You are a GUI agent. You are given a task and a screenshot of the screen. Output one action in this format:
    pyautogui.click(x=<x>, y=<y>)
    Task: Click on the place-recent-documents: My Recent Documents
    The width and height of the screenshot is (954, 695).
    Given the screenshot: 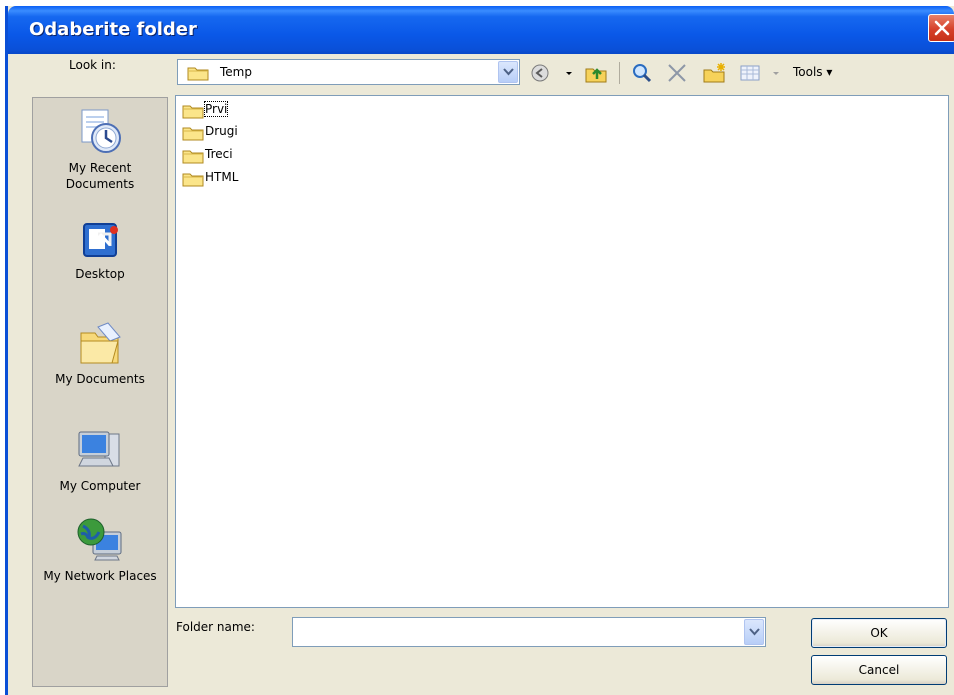 What is the action you would take?
    pyautogui.click(x=100, y=150)
    